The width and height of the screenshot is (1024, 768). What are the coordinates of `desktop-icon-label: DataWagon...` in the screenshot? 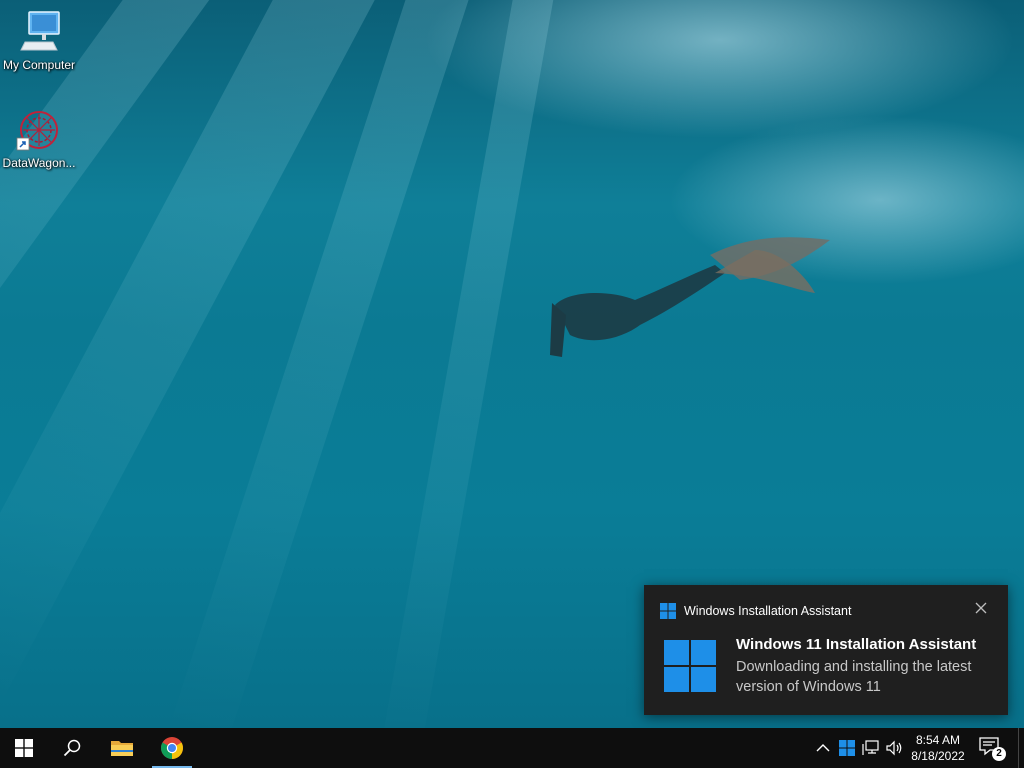 It's located at (39, 163).